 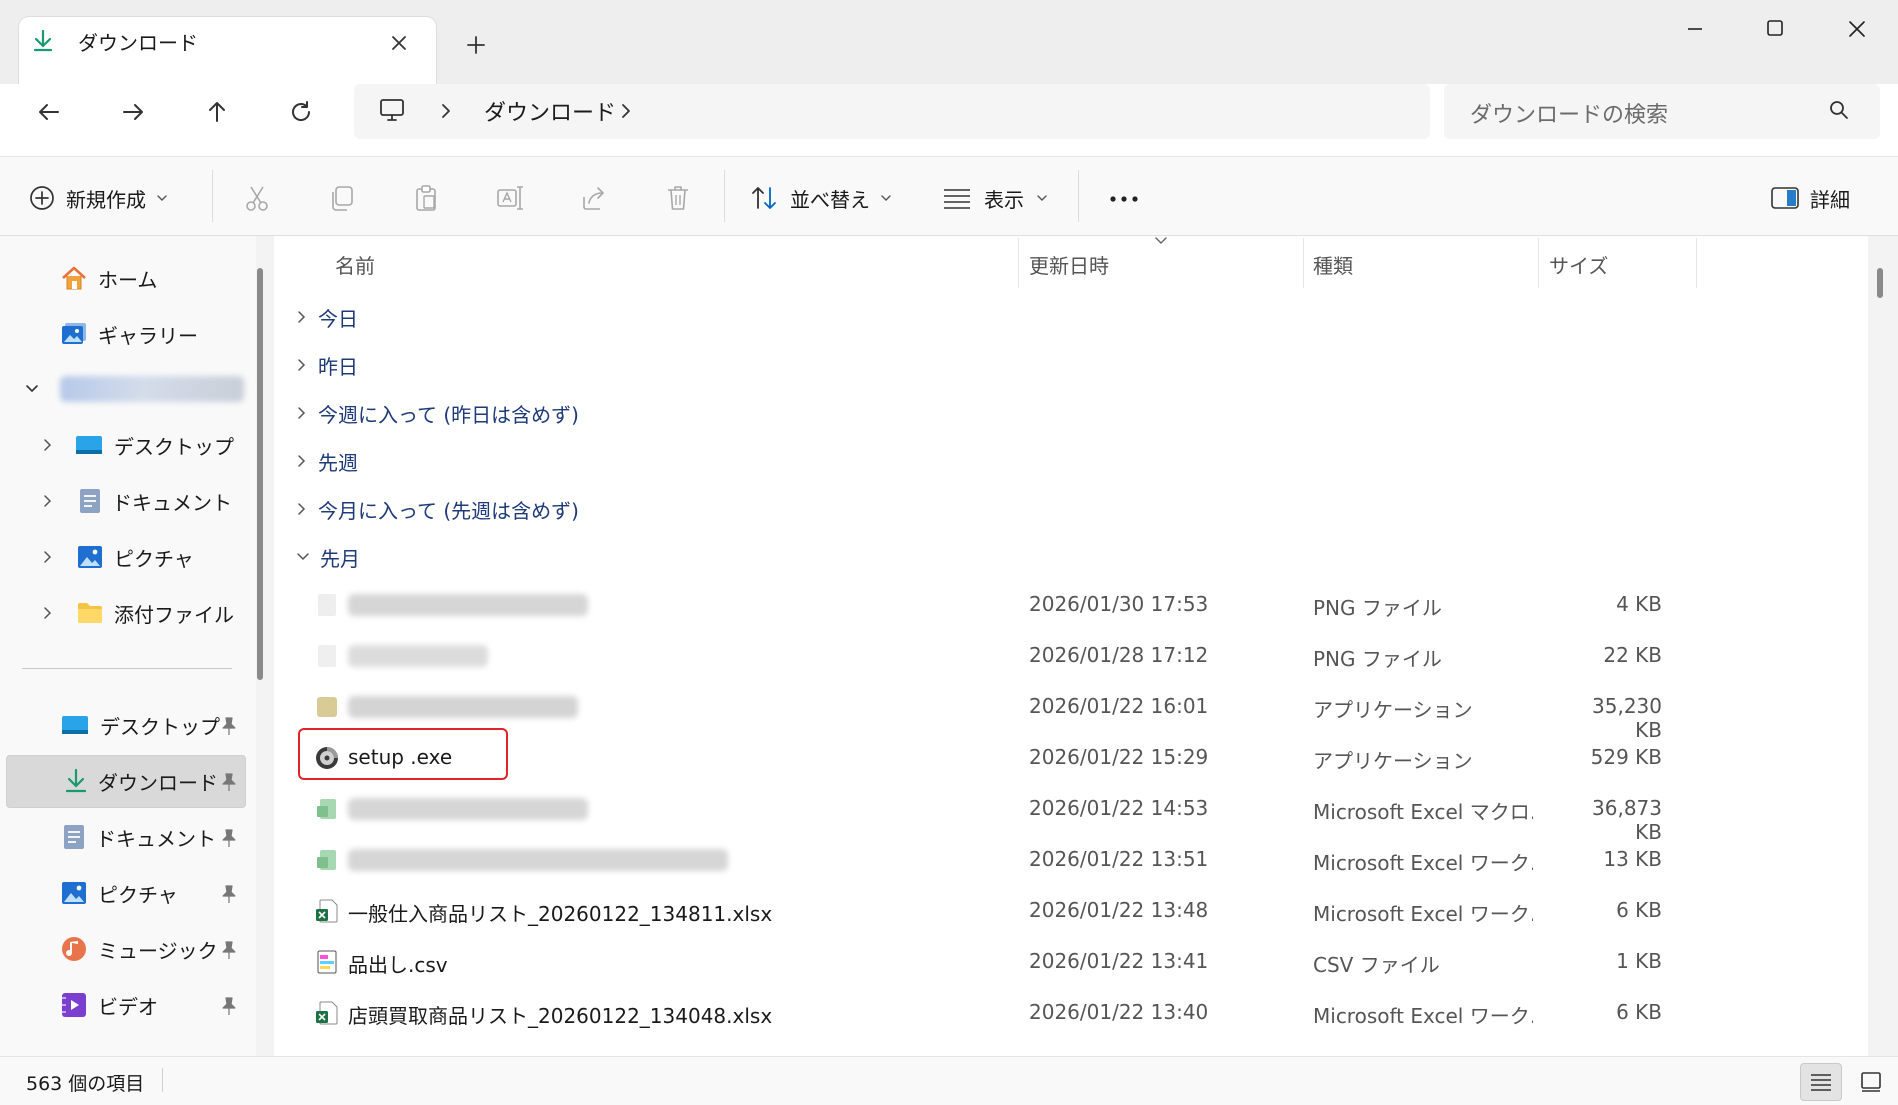 What do you see at coordinates (995, 198) in the screenshot?
I see `view-button: 表示` at bounding box center [995, 198].